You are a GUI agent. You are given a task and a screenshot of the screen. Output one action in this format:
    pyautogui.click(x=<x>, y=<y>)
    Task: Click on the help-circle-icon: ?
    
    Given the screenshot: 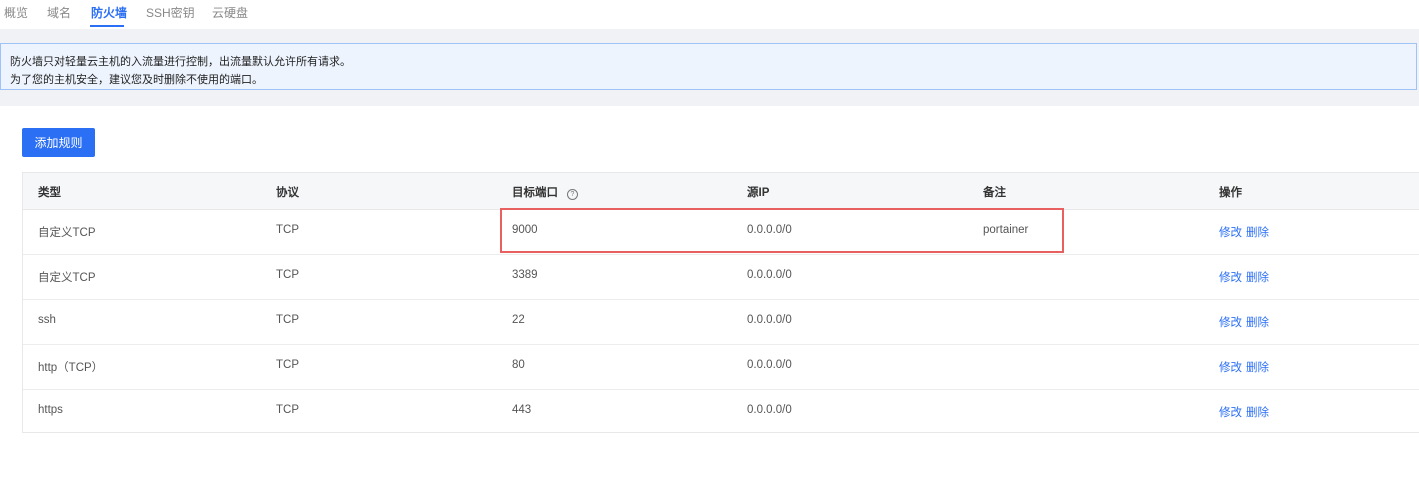 What is the action you would take?
    pyautogui.click(x=572, y=194)
    